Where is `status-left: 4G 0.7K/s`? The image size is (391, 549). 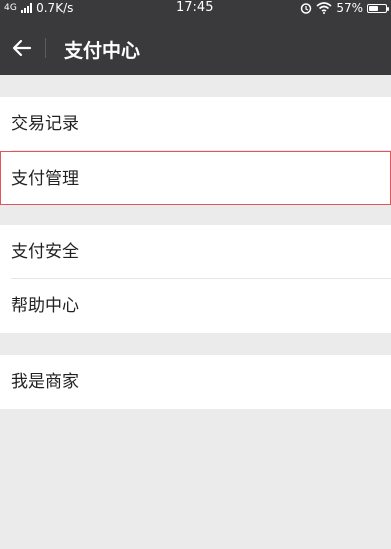 status-left: 4G 0.7K/s is located at coordinates (38, 8).